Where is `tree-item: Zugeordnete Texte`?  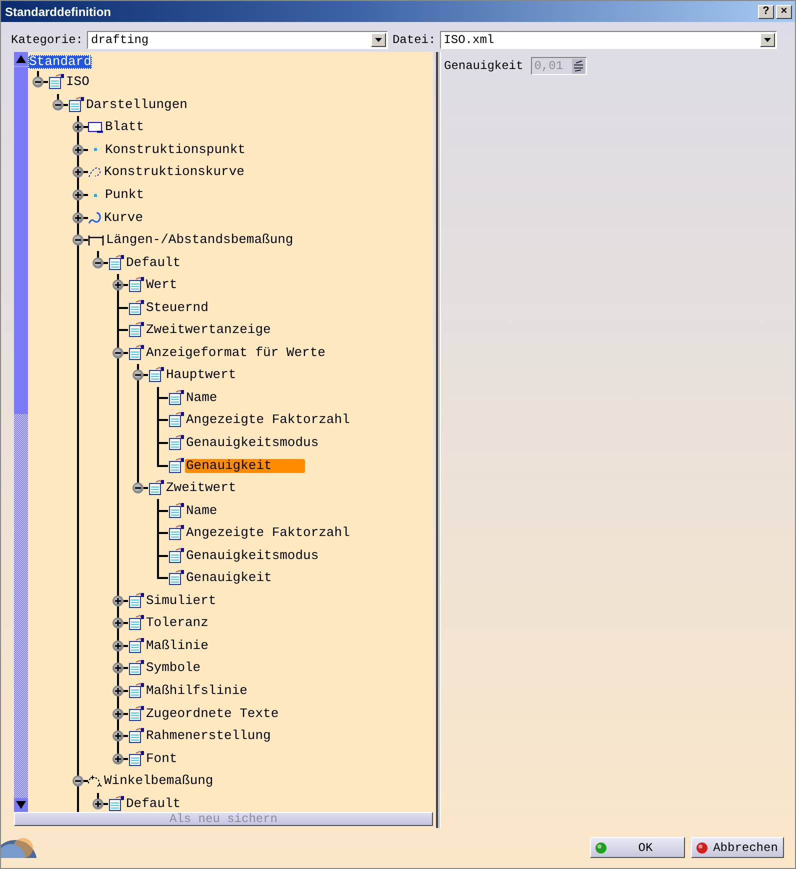
tree-item: Zugeordnete Texte is located at coordinates (212, 713).